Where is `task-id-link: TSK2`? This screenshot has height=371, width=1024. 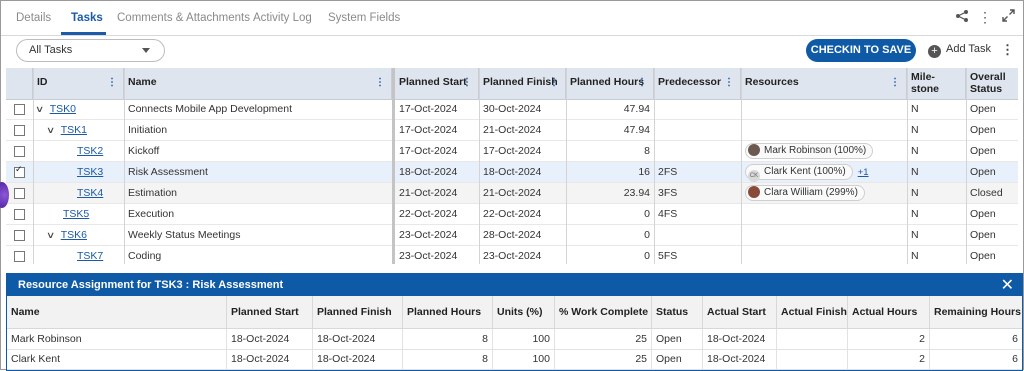
task-id-link: TSK2 is located at coordinates (90, 151).